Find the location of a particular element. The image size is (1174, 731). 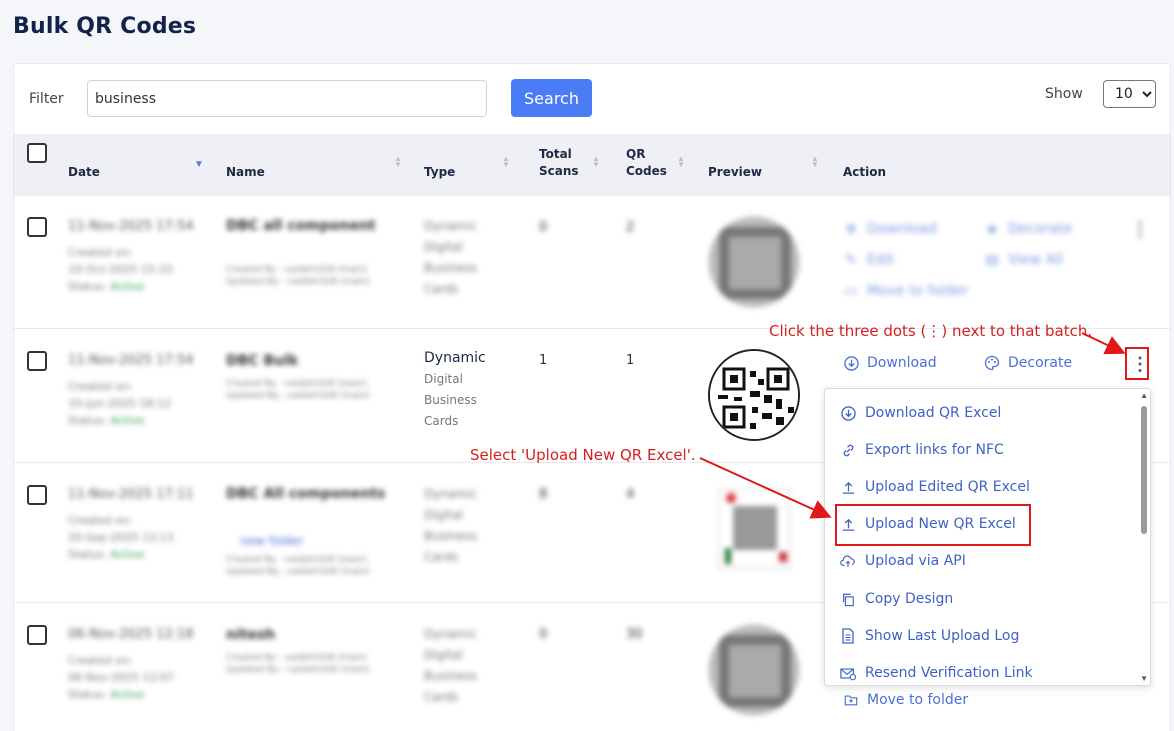

header-name: Name is located at coordinates (245, 172).